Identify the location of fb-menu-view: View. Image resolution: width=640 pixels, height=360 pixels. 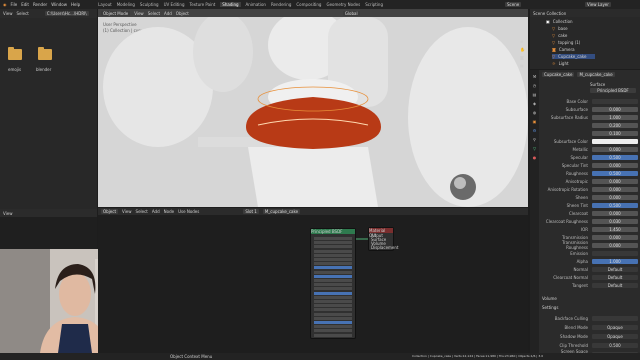
(8, 13).